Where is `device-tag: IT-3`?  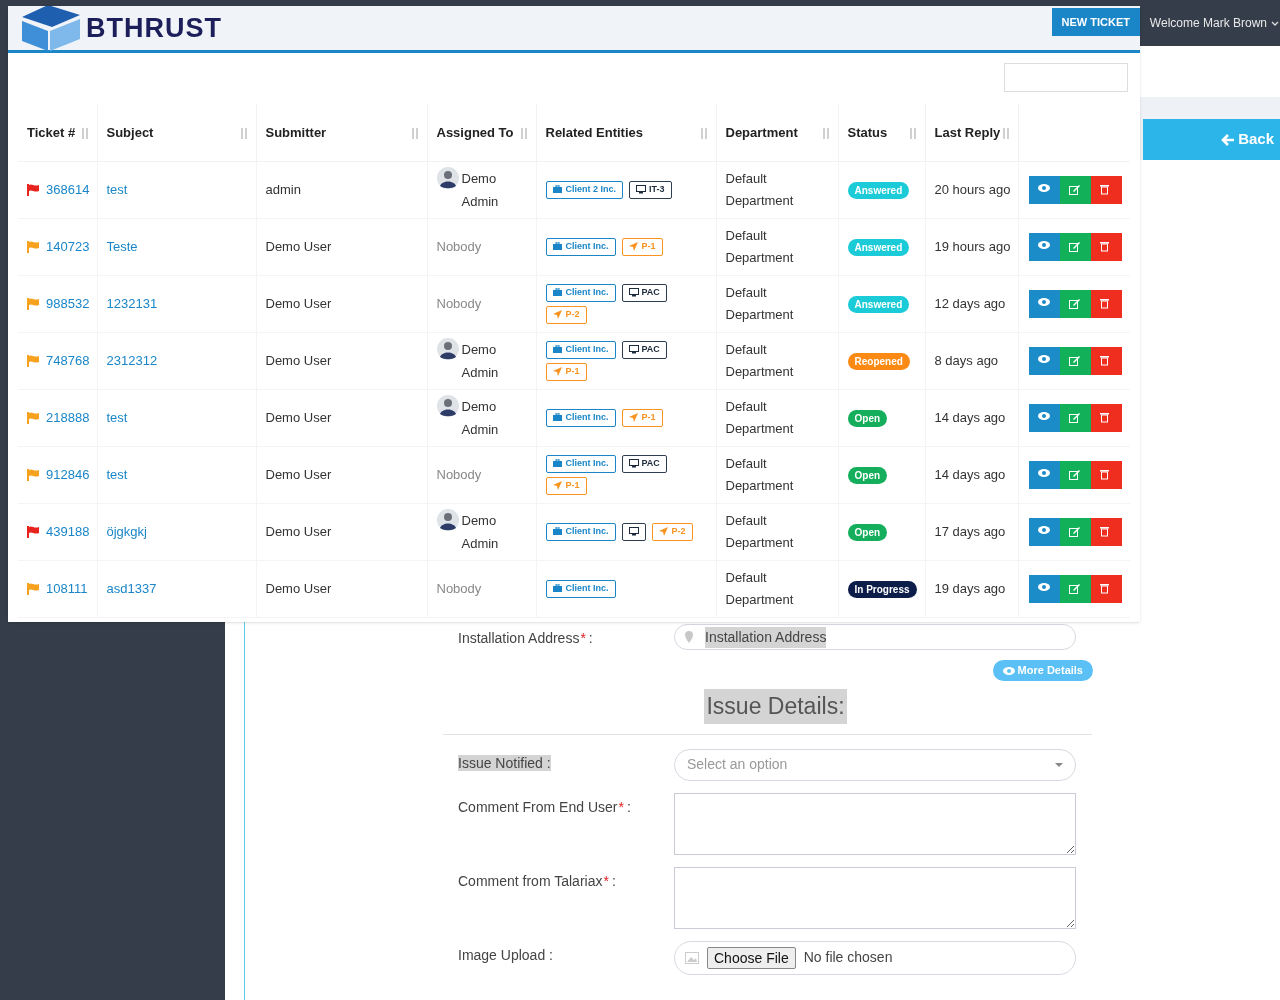
device-tag: IT-3 is located at coordinates (650, 189).